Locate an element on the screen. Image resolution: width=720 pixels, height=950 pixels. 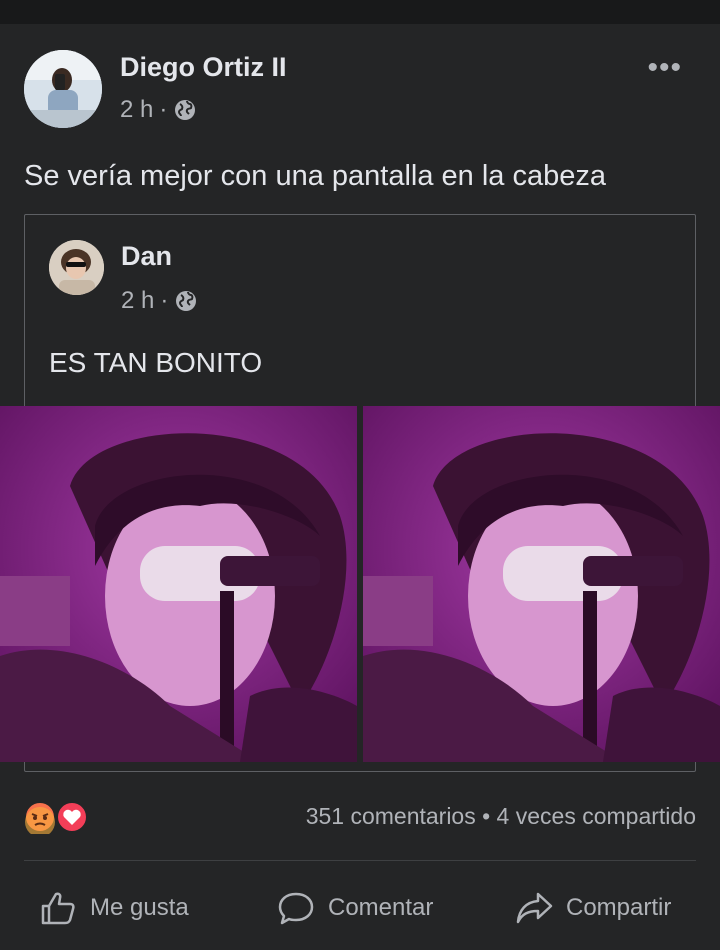
thumbs-up-icon is located at coordinates (58, 908).